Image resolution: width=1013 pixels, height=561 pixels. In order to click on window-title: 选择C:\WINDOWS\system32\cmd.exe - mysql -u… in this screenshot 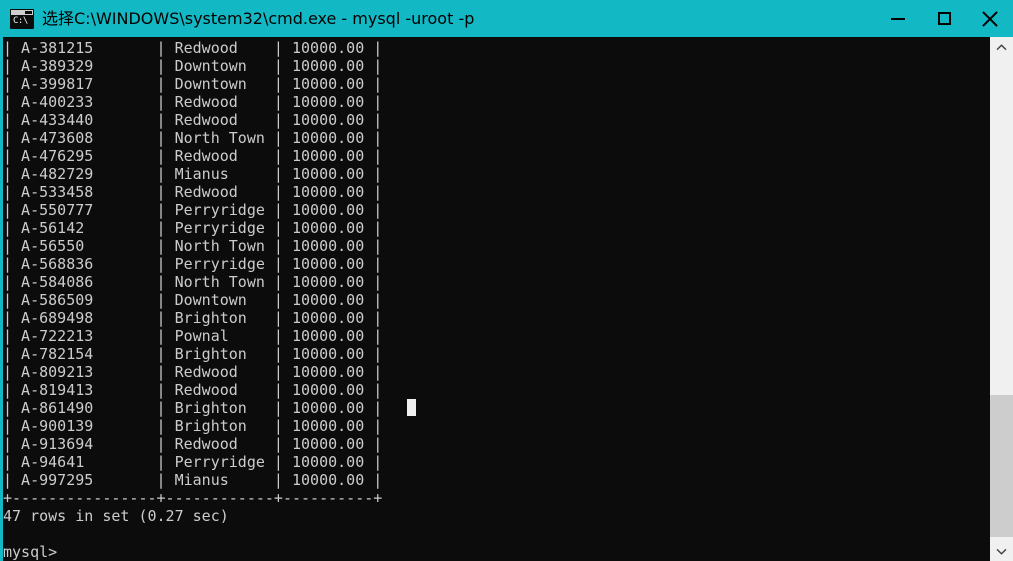, I will do `click(258, 18)`.